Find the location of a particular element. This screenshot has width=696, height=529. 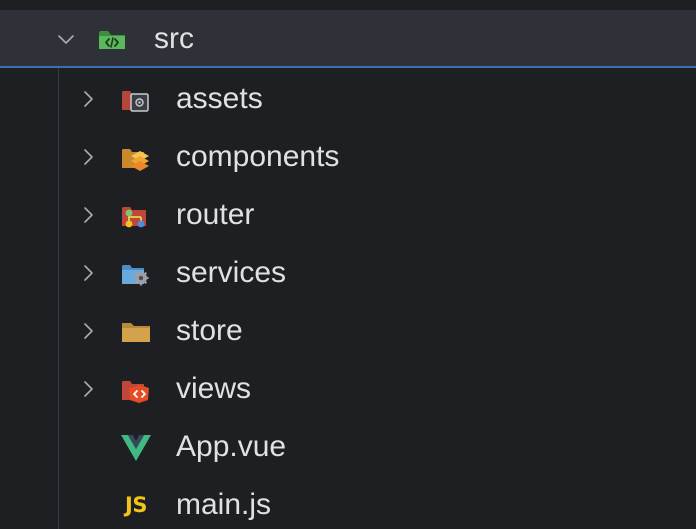

source-folder-icon is located at coordinates (112, 39).